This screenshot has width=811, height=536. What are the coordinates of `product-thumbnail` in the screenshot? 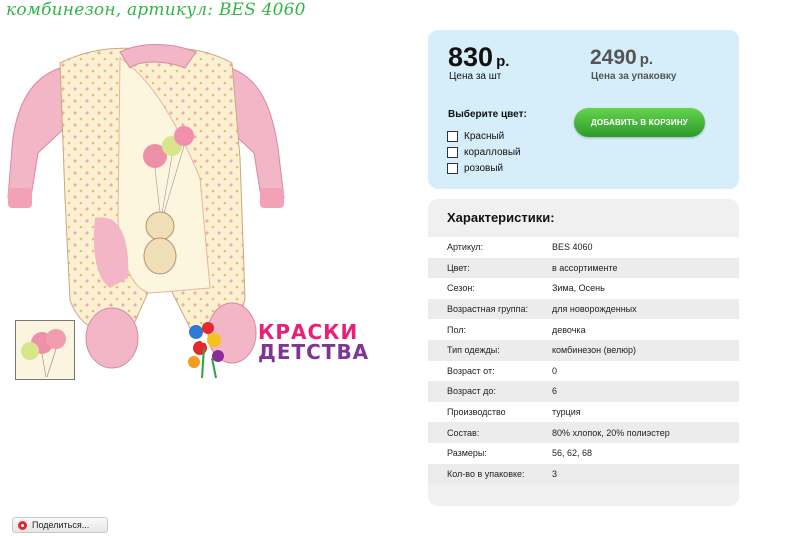 It's located at (45, 350).